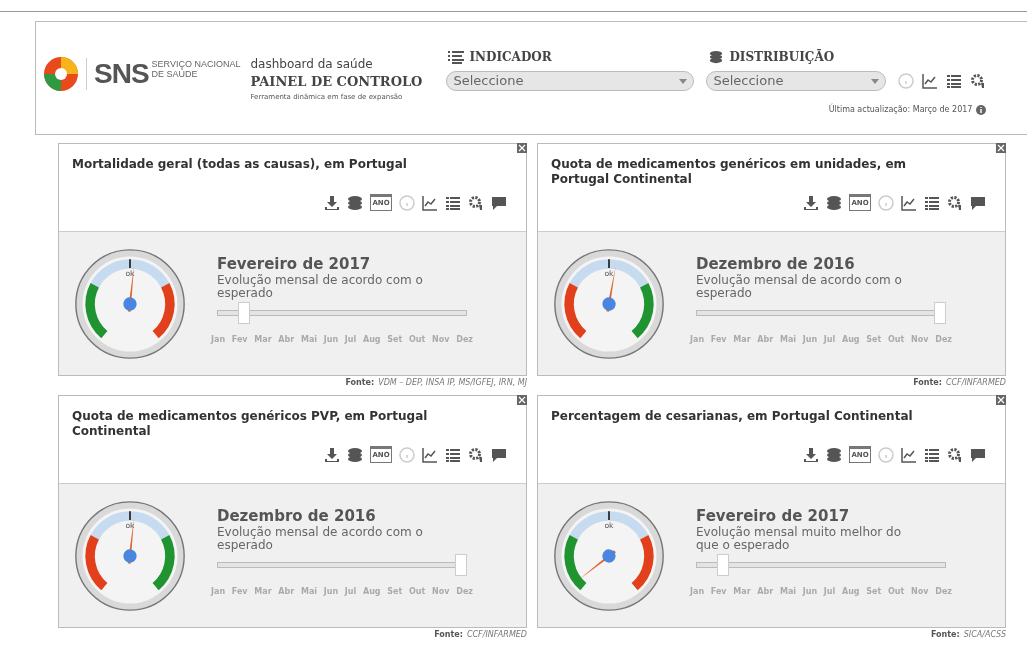 This screenshot has width=1027, height=654. What do you see at coordinates (196, 64) in the screenshot?
I see `logo-subtitle: SERVIÇO NACIONAL` at bounding box center [196, 64].